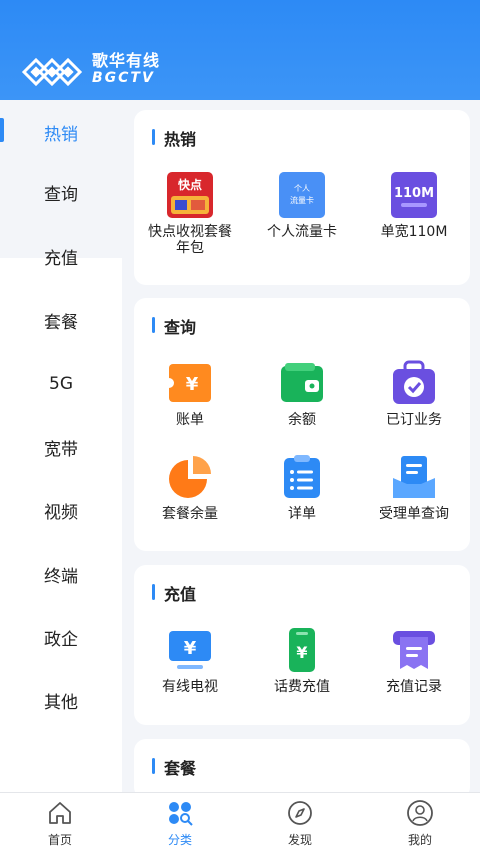 This screenshot has height=853, width=480. Describe the element at coordinates (302, 188) in the screenshot. I see `svg-text: 个人` at that location.